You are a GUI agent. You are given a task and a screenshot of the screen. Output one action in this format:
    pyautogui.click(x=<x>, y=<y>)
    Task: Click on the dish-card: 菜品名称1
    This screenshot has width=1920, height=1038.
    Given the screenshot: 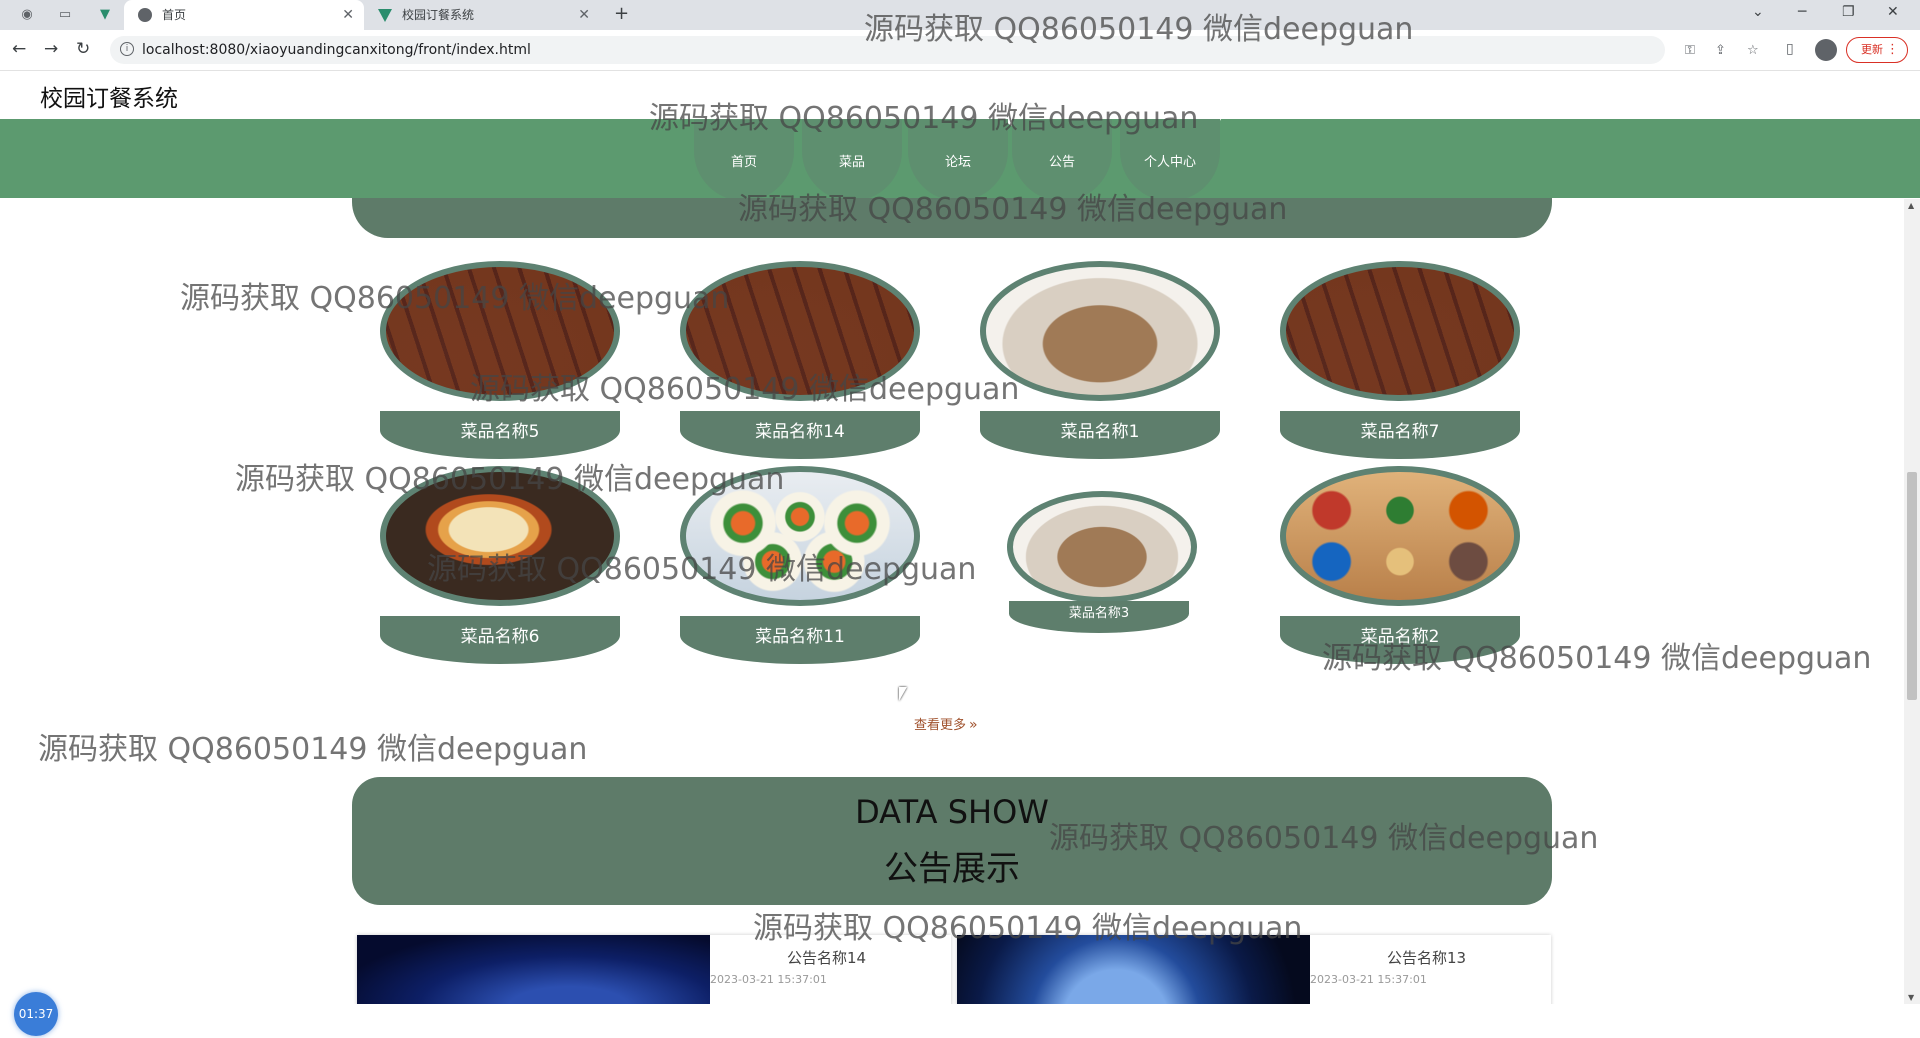 What is the action you would take?
    pyautogui.click(x=1100, y=366)
    